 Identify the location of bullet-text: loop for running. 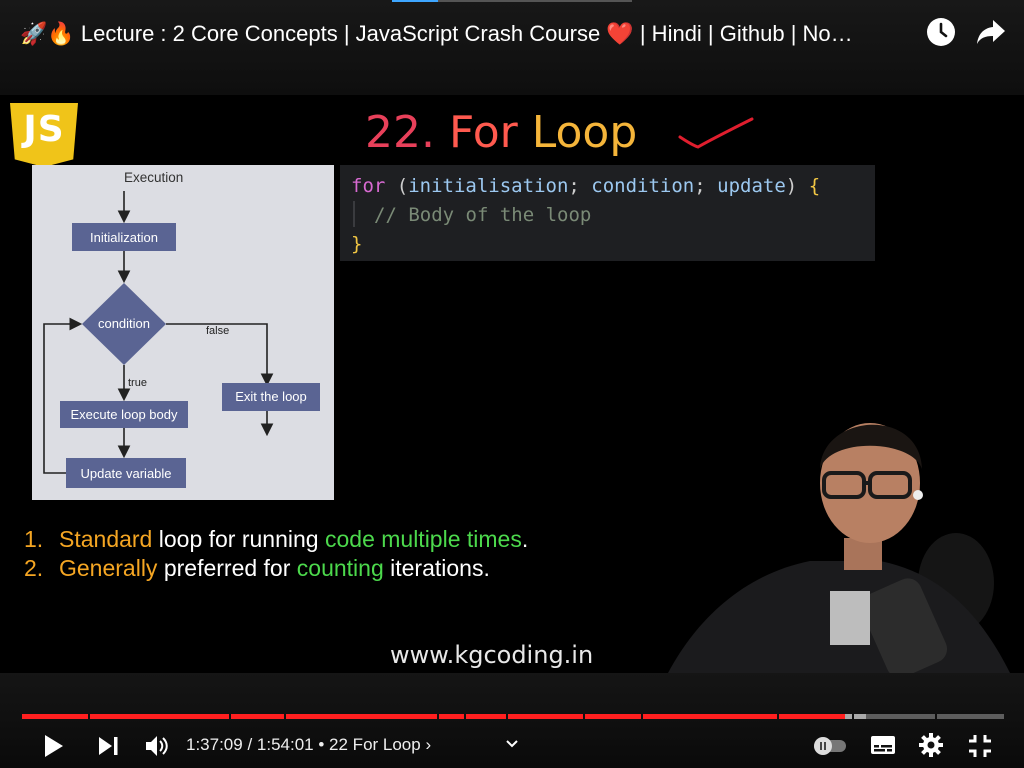
(238, 539).